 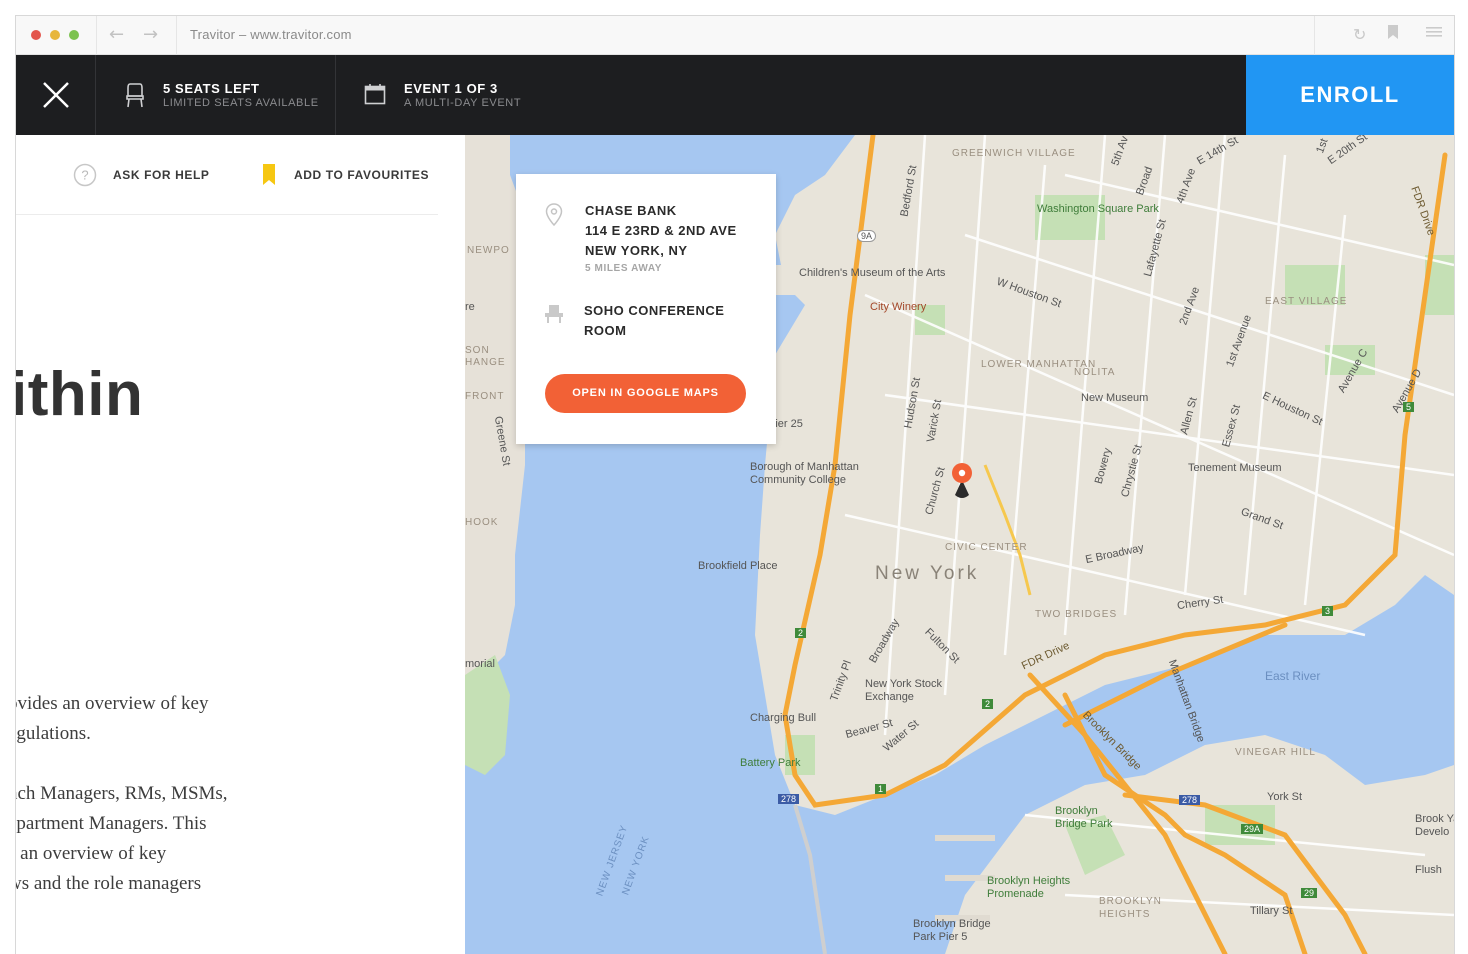 What do you see at coordinates (1271, 911) in the screenshot?
I see `map-label-tillary: Tillary St` at bounding box center [1271, 911].